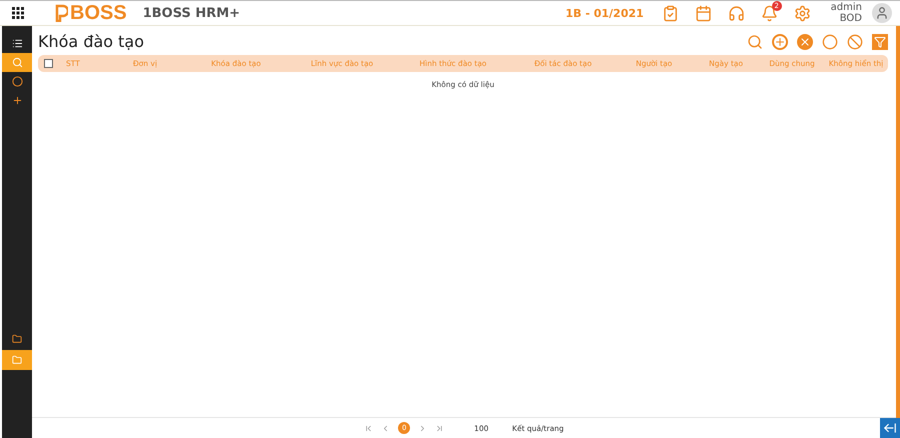 This screenshot has width=900, height=438. What do you see at coordinates (802, 13) in the screenshot?
I see `settings-icon` at bounding box center [802, 13].